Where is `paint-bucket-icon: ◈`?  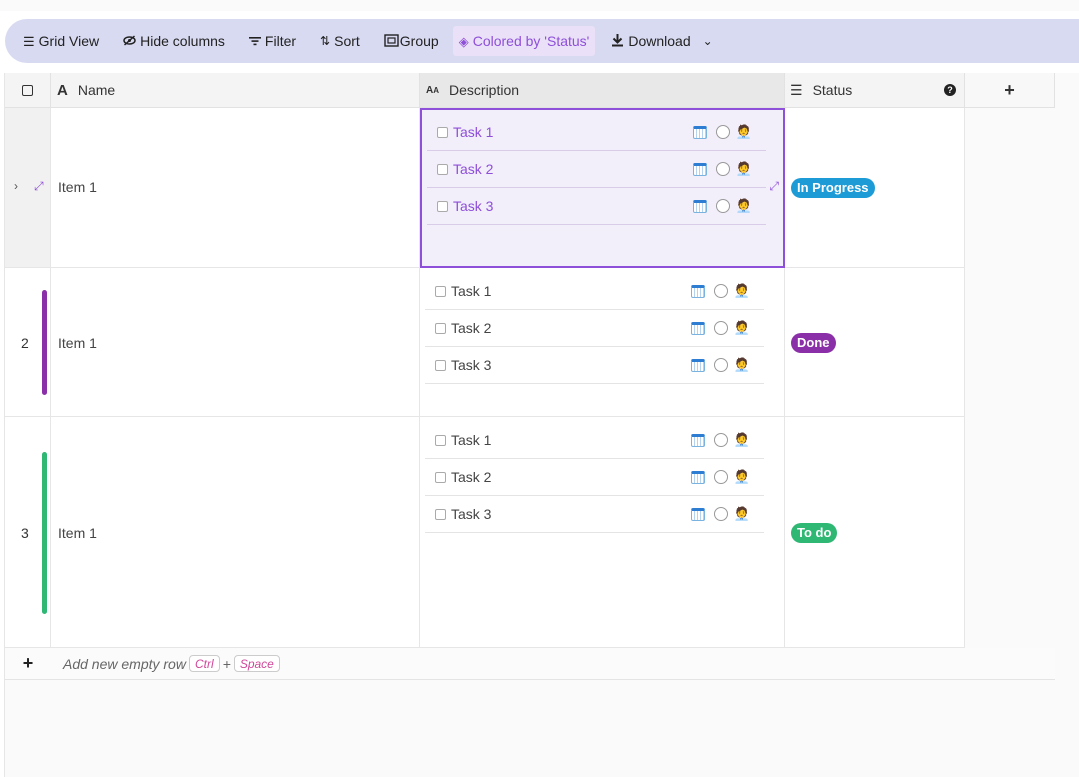 paint-bucket-icon: ◈ is located at coordinates (463, 41).